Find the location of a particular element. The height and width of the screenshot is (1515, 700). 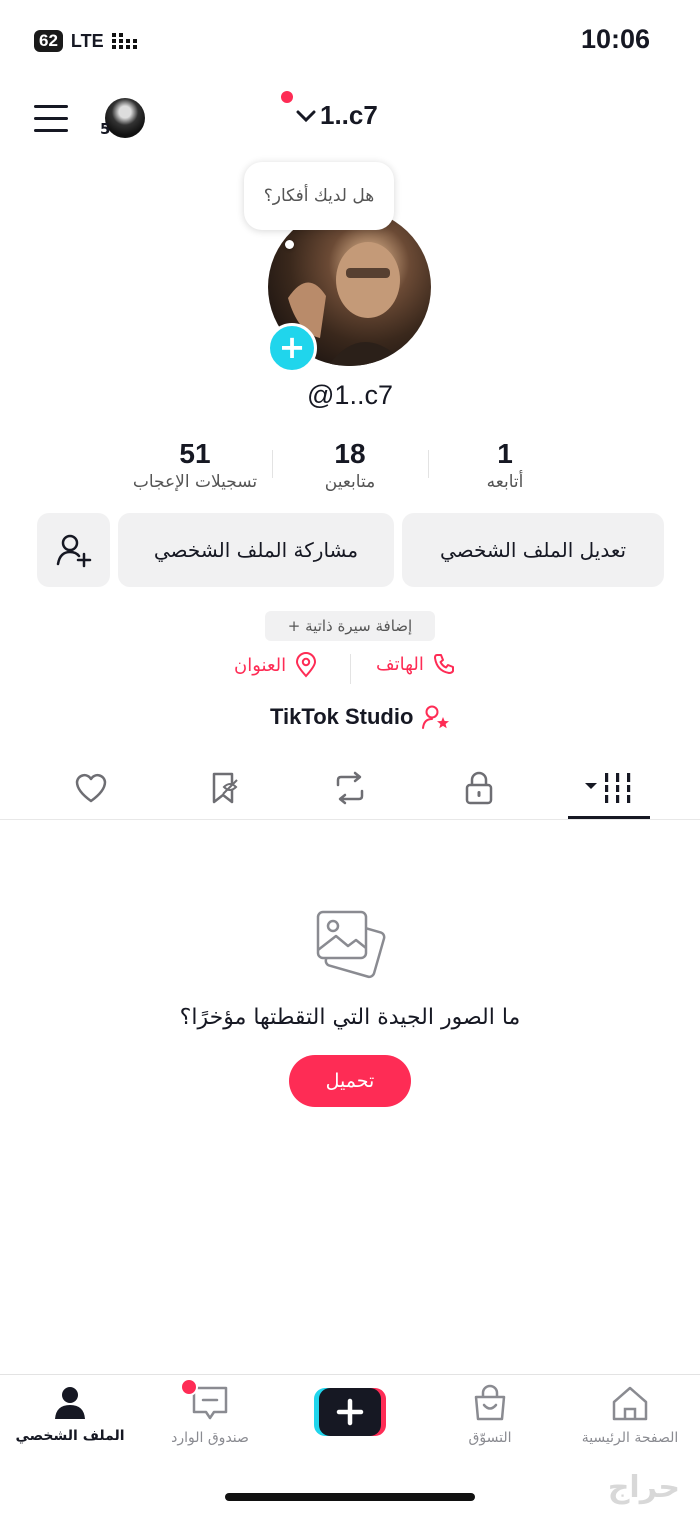

plus-icon is located at coordinates (350, 1412).